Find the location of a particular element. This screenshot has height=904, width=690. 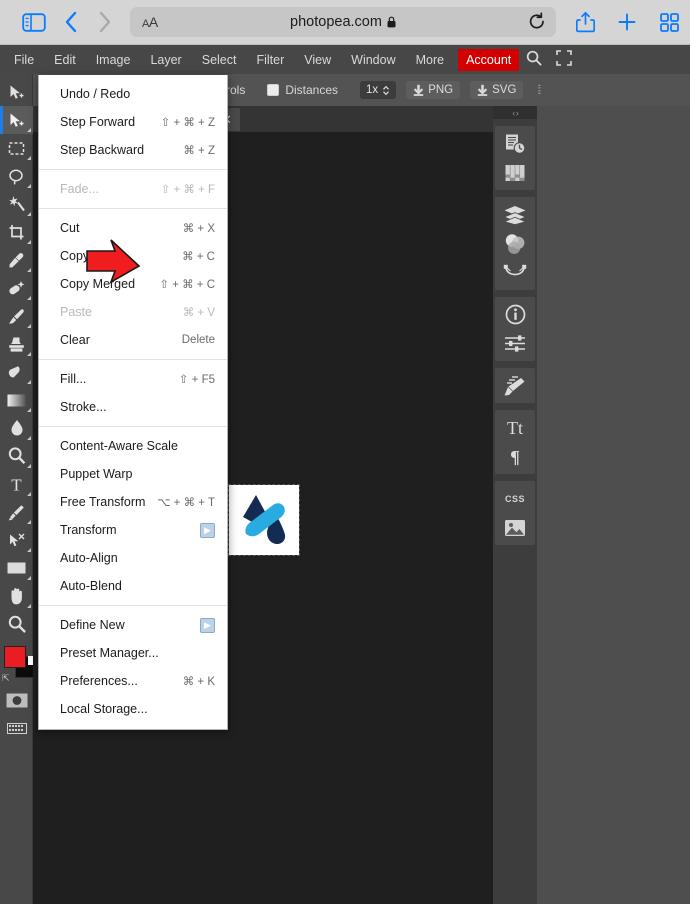

artboard-tool is located at coordinates (16, 120).